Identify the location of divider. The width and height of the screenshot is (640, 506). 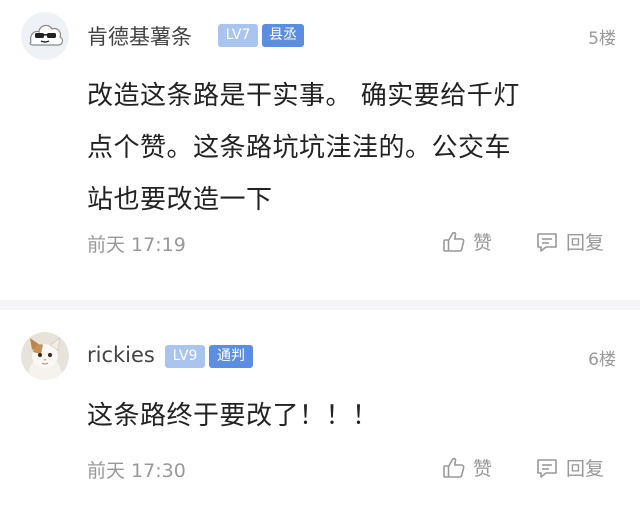
(320, 305).